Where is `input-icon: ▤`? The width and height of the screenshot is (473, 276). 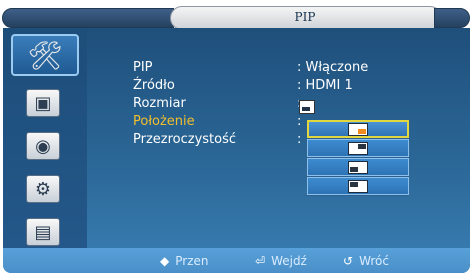
input-icon: ▤ is located at coordinates (43, 232).